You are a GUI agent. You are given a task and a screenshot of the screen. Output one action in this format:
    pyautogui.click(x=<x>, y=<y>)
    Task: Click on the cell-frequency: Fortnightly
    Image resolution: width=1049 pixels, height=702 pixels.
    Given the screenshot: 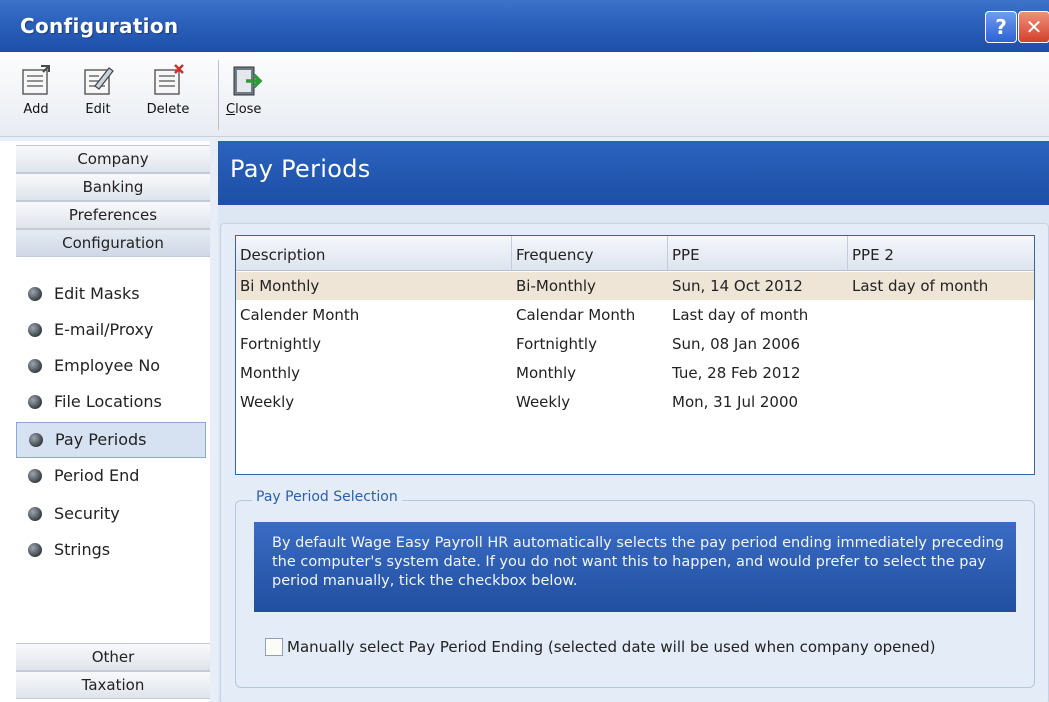 What is the action you would take?
    pyautogui.click(x=556, y=344)
    